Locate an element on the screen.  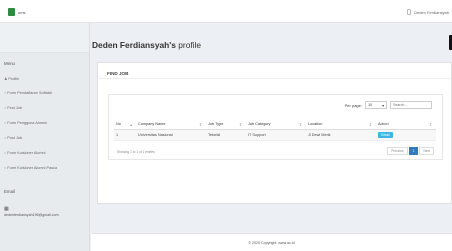
sidebar-item-profile: ♟ Profile is located at coordinates (12, 79).